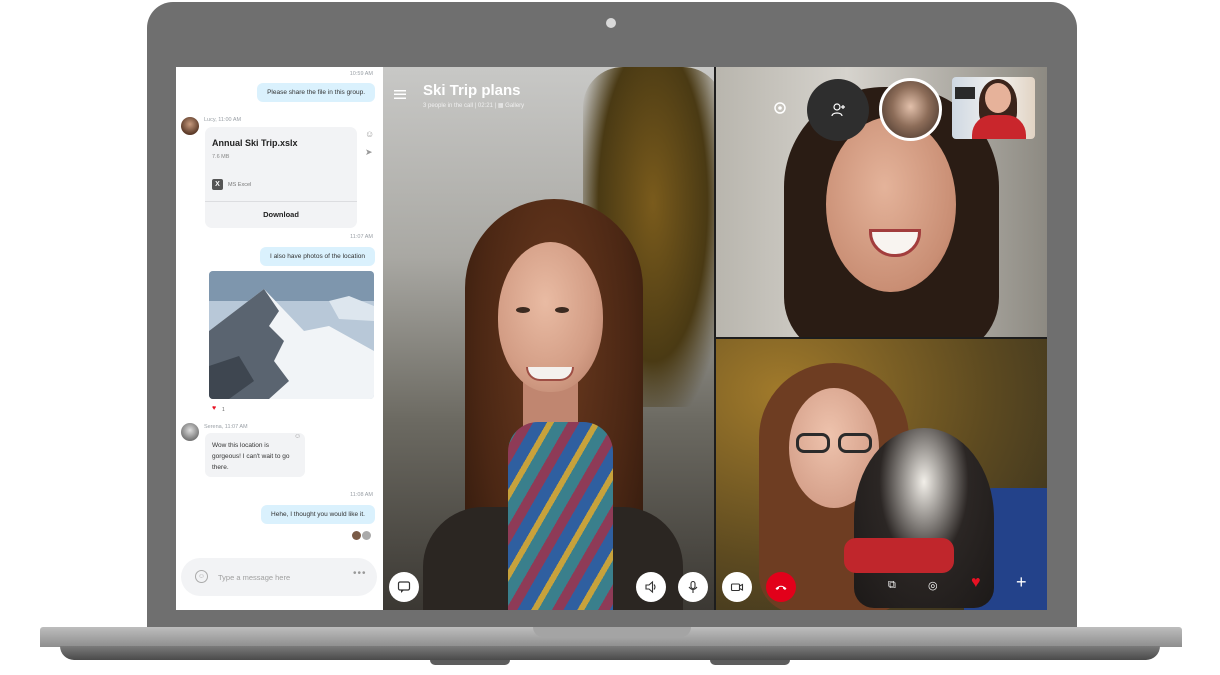 This screenshot has height=675, width=1220. I want to click on heart-reaction-icon: ♥, so click(214, 408).